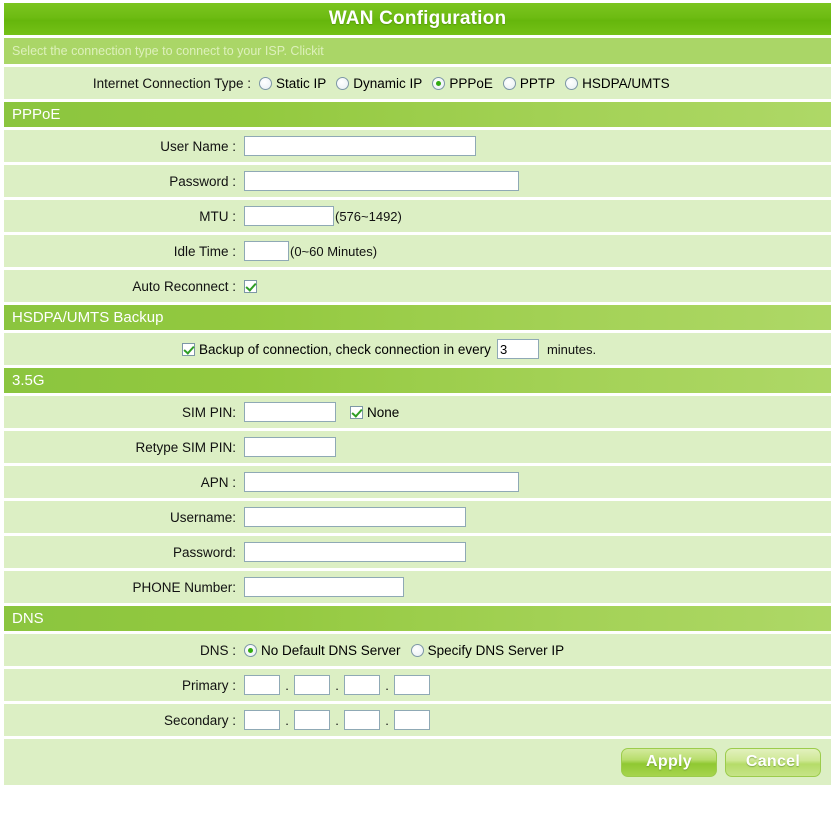 This screenshot has height=815, width=835. What do you see at coordinates (417, 447) in the screenshot?
I see `row-35g-retype-sim-pin: Retype SIM PIN:` at bounding box center [417, 447].